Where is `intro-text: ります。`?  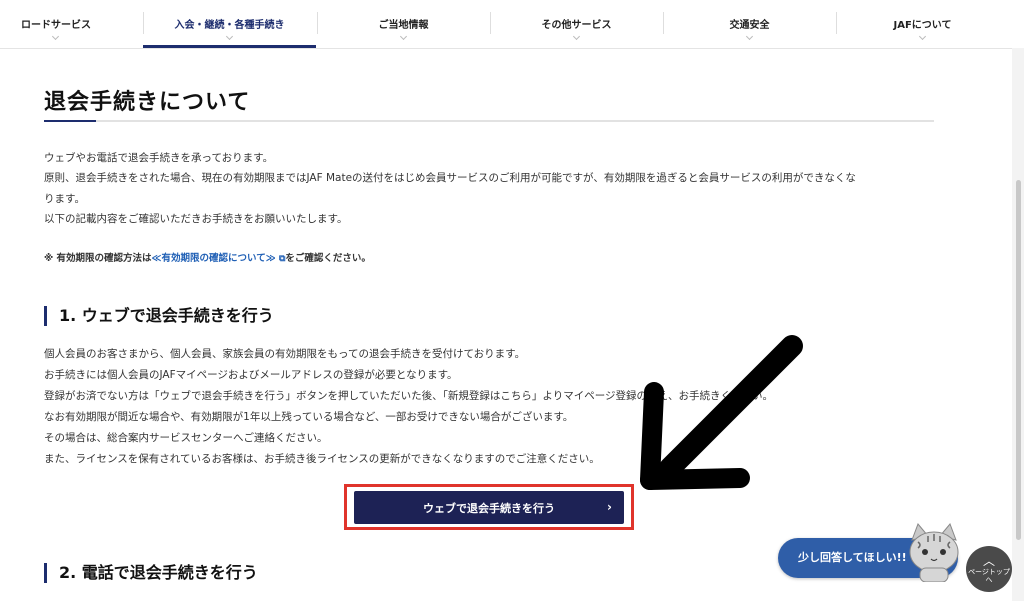 intro-text: ります。 is located at coordinates (64, 199).